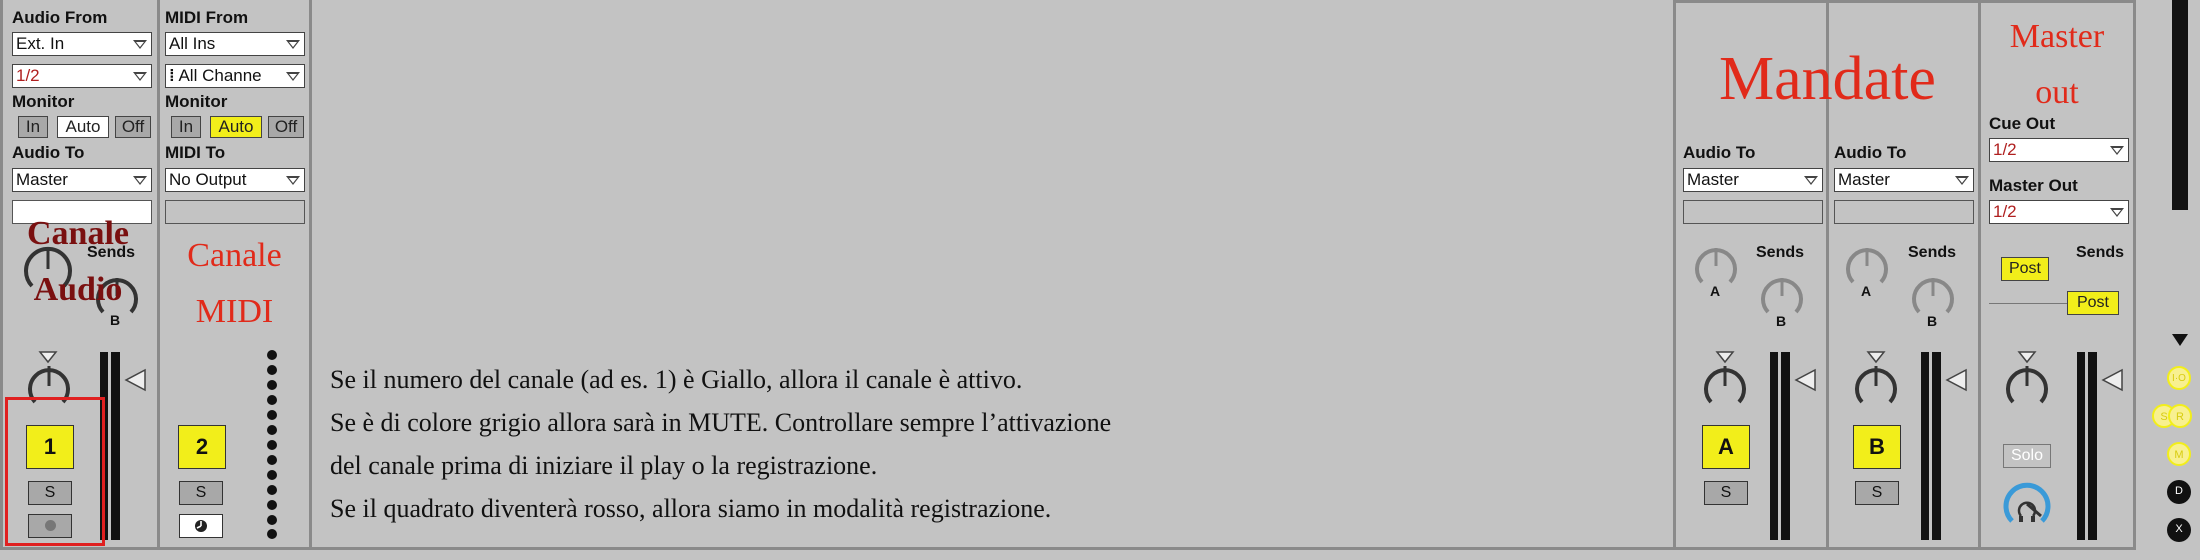 Image resolution: width=2200 pixels, height=560 pixels. I want to click on midi-channel-select: ⁞ All Channe, so click(235, 76).